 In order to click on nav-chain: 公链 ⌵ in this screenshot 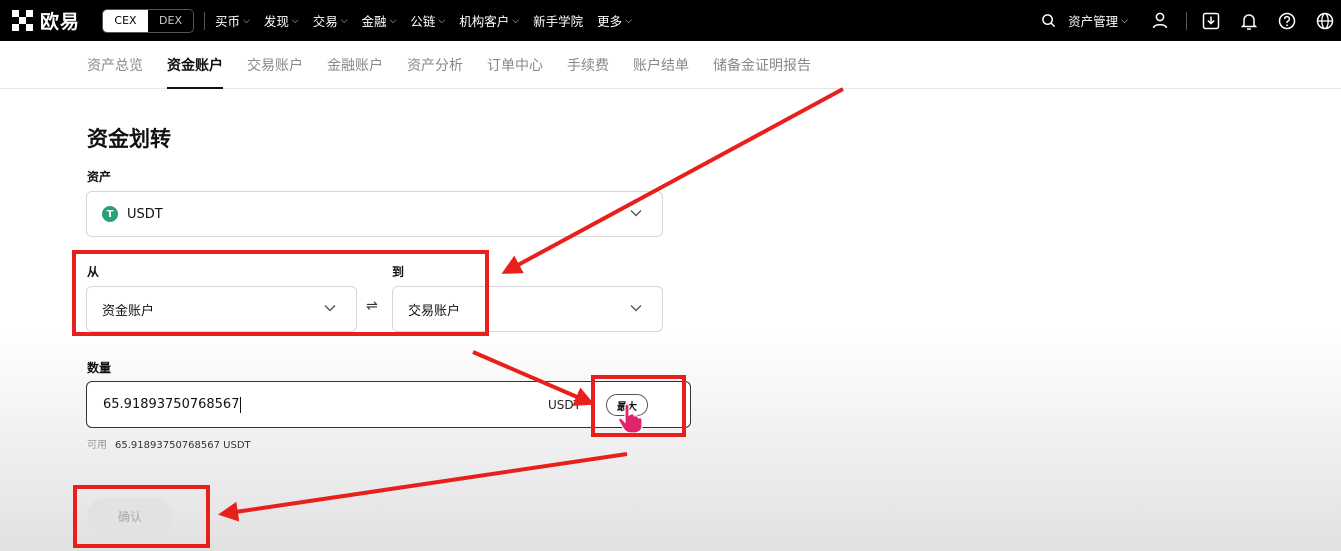, I will do `click(427, 20)`.